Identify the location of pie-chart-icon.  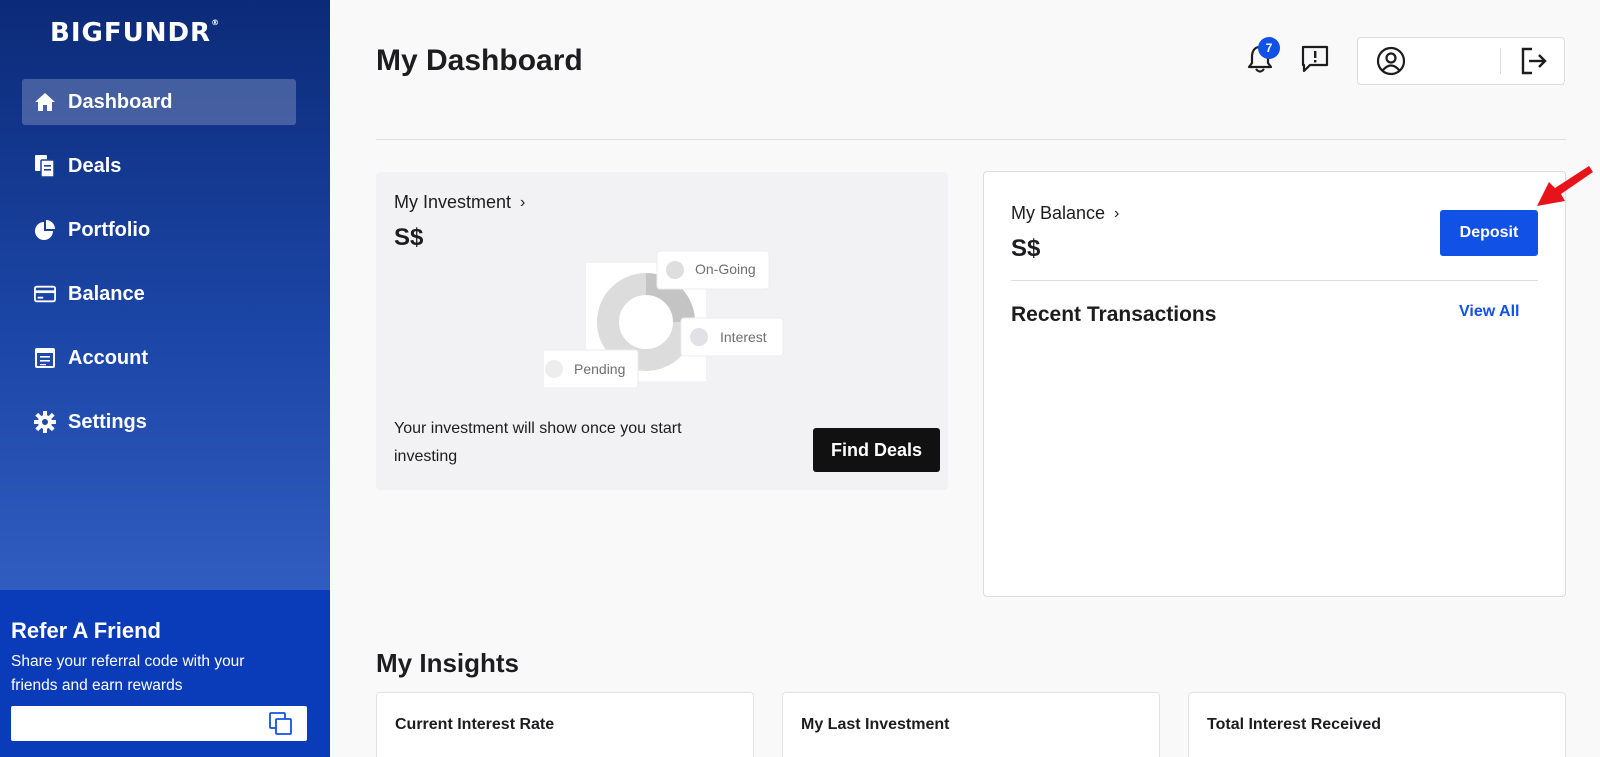
(45, 230).